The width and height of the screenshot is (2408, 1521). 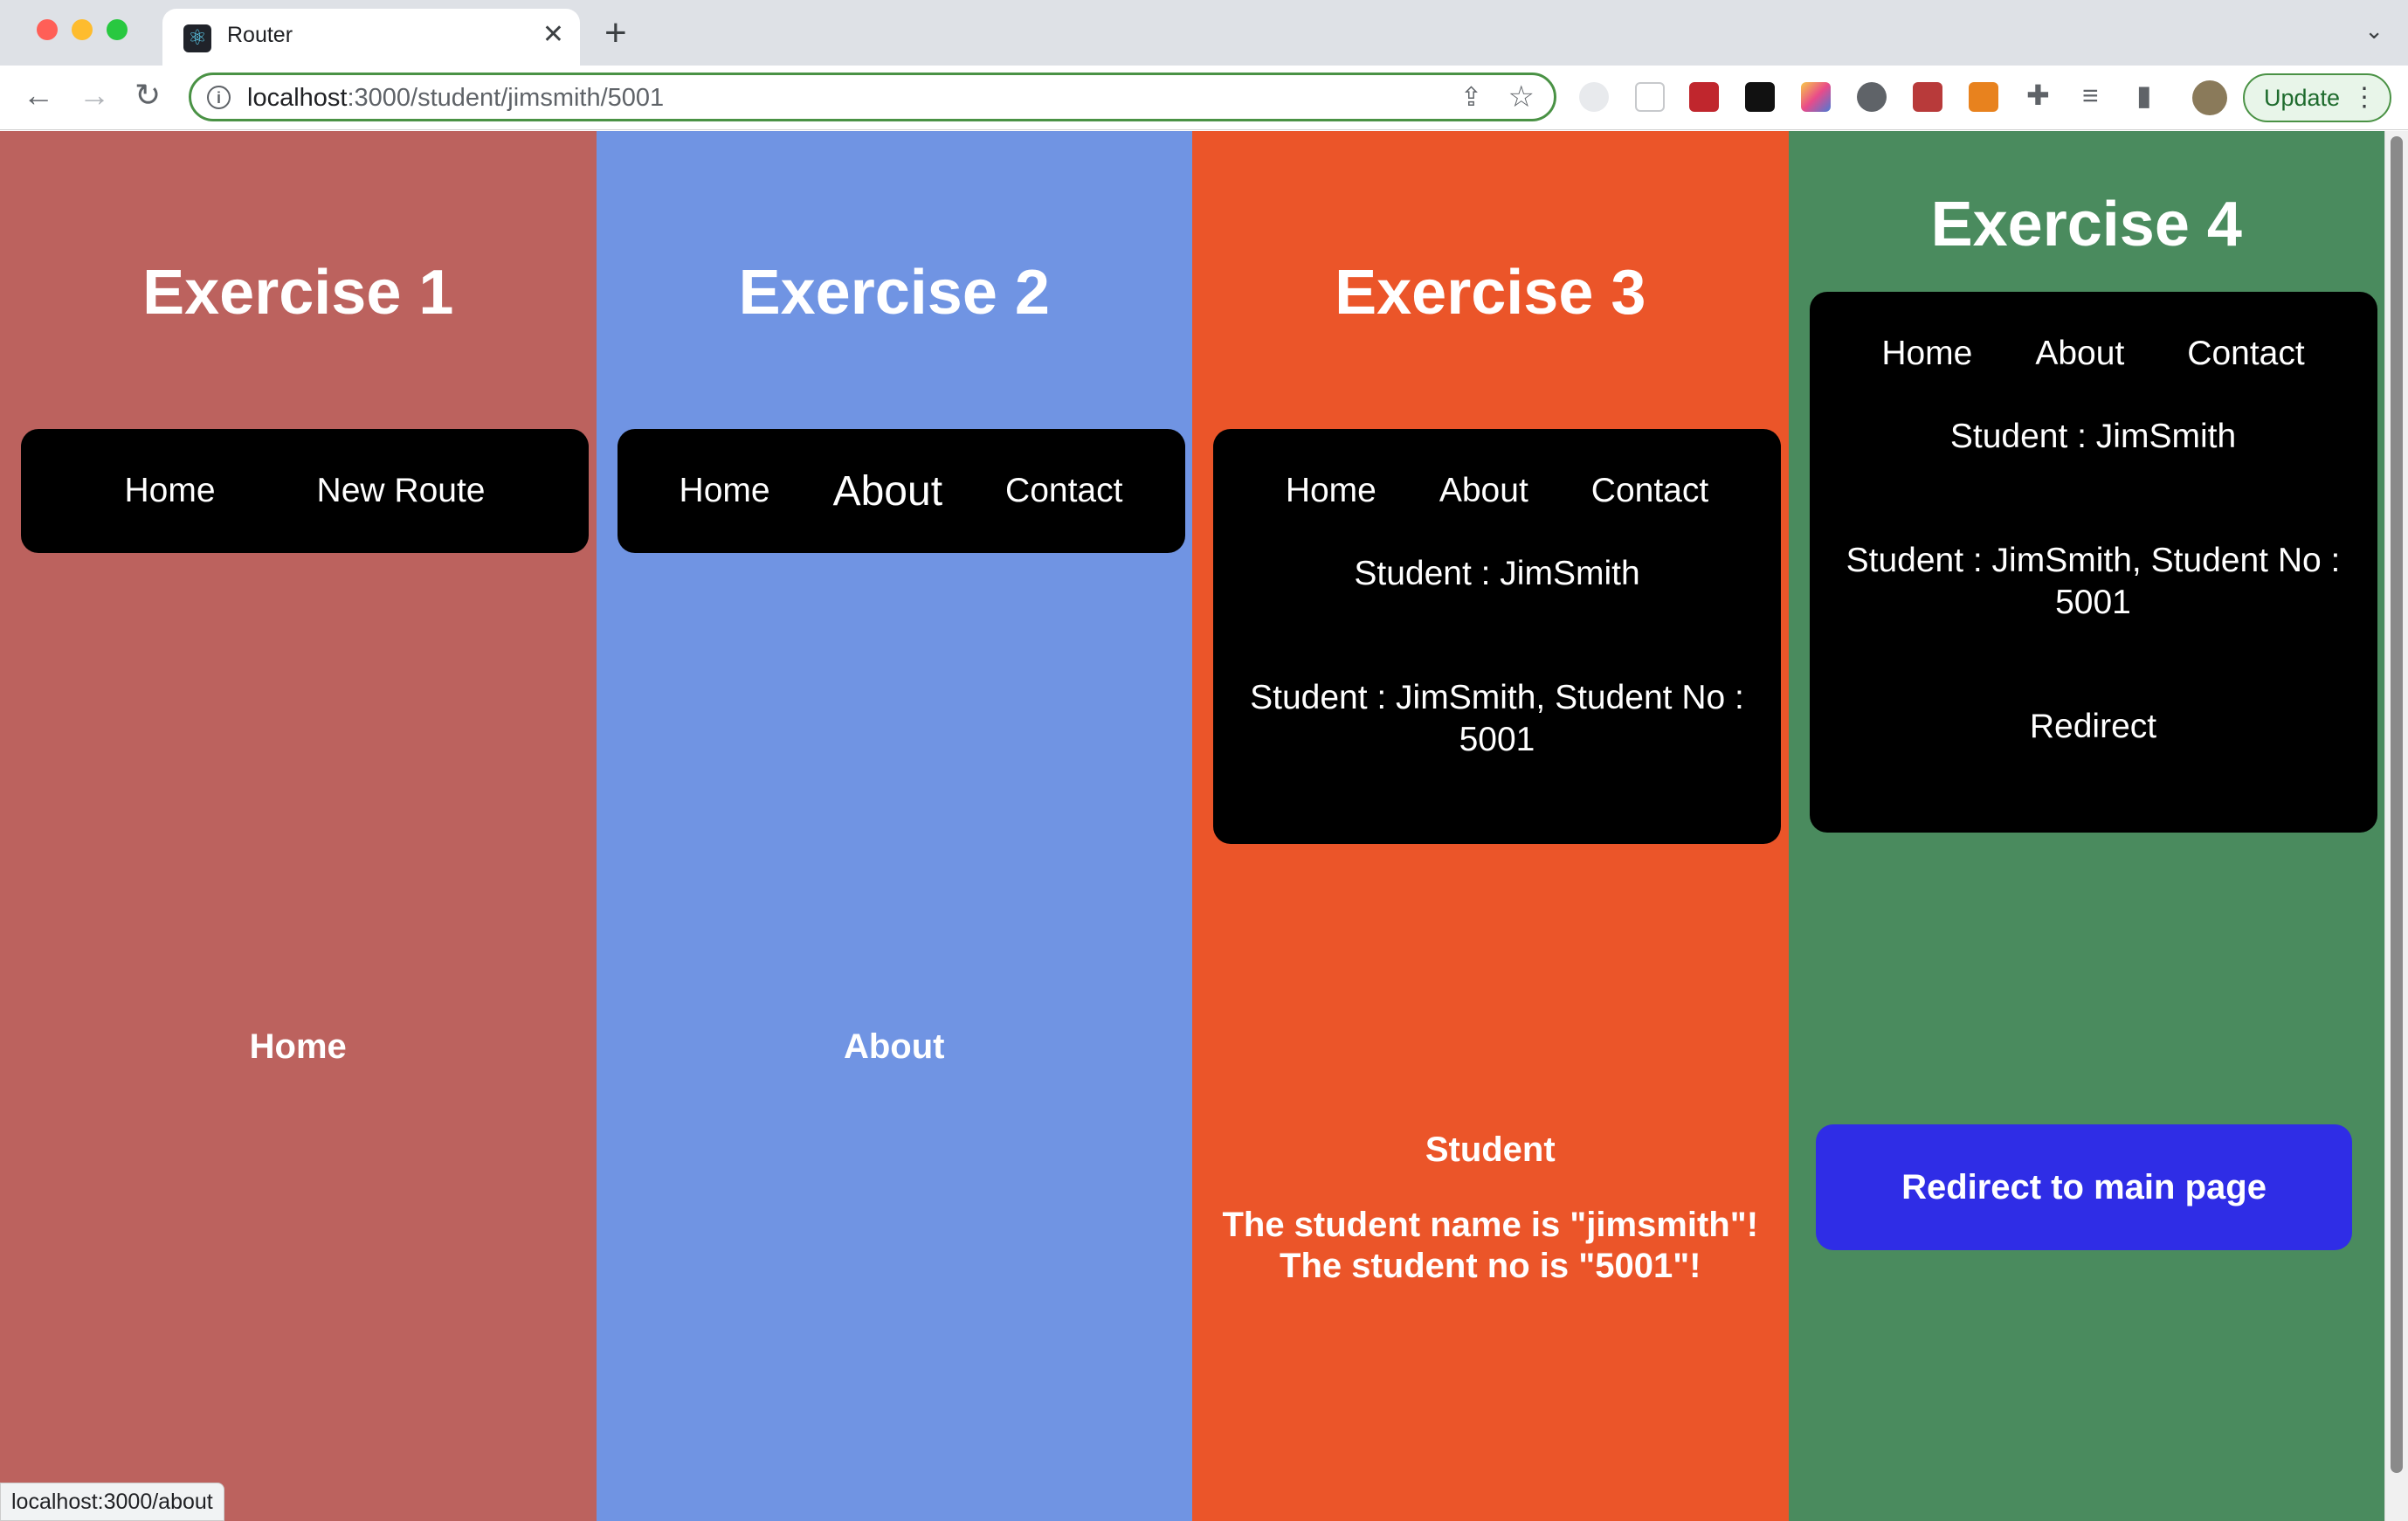 I want to click on reload-icon: ↻, so click(x=148, y=95).